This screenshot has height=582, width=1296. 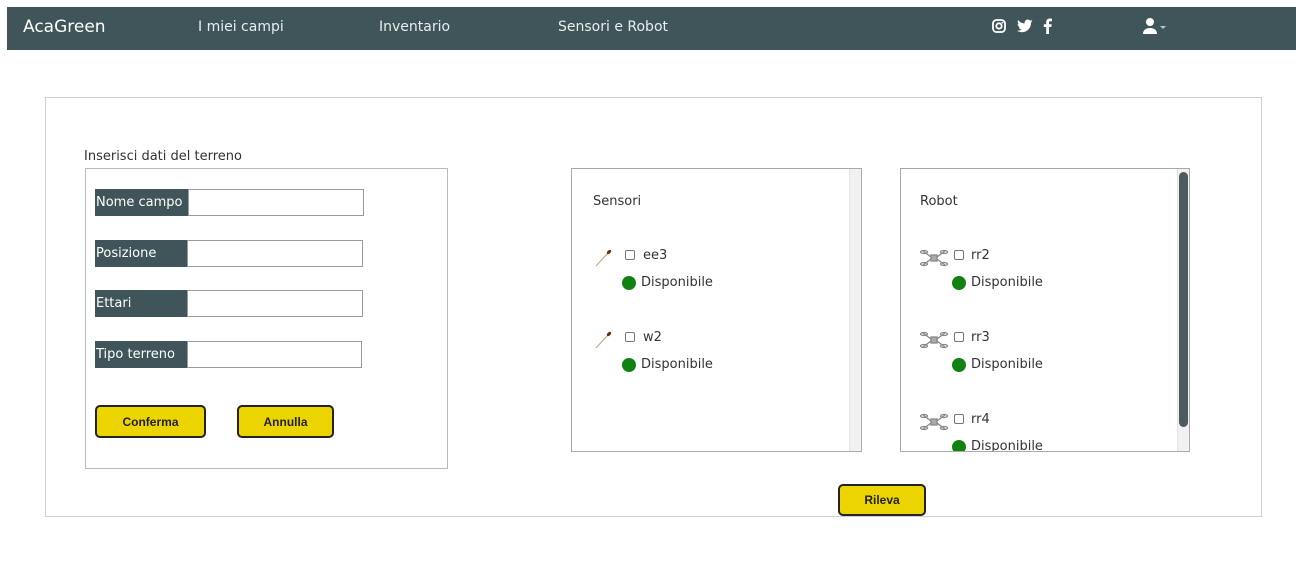 I want to click on nav-link-inventory: Inventario, so click(x=414, y=27).